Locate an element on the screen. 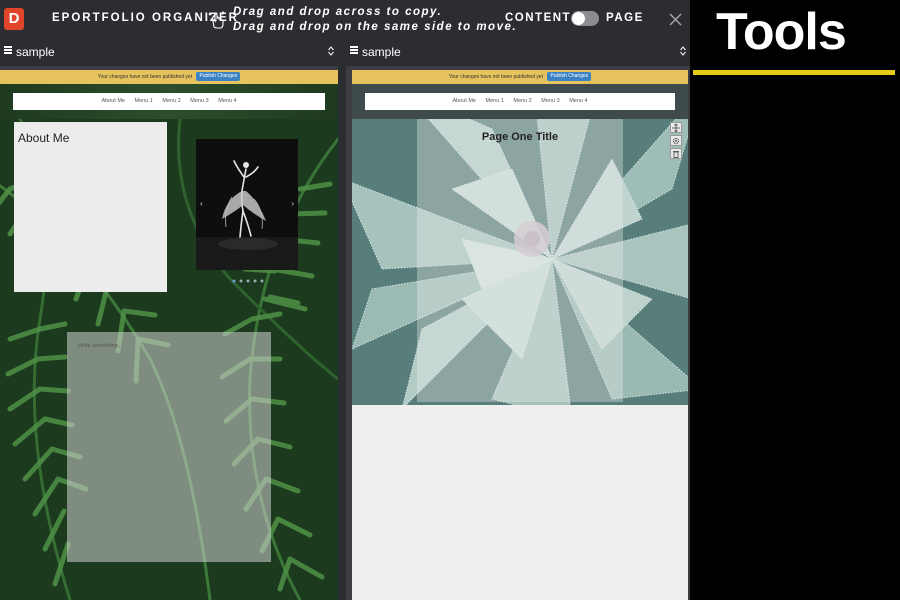 The width and height of the screenshot is (900, 600). mode-toggle is located at coordinates (585, 18).